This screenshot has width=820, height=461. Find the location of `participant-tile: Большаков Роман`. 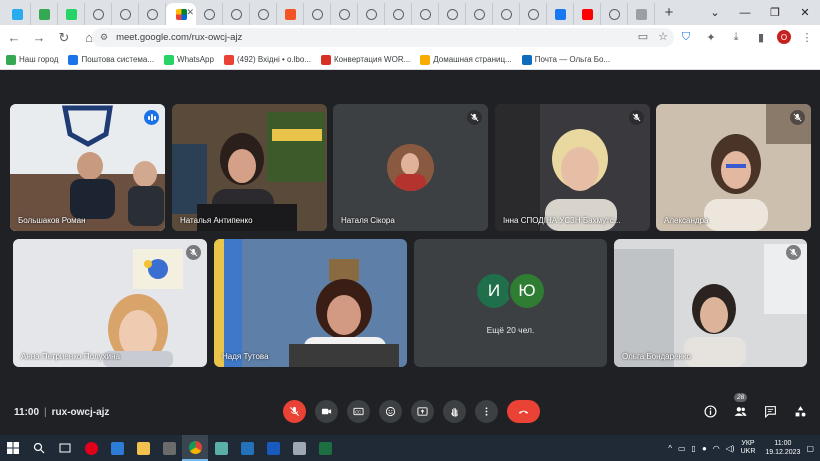

participant-tile: Большаков Роман is located at coordinates (87, 167).